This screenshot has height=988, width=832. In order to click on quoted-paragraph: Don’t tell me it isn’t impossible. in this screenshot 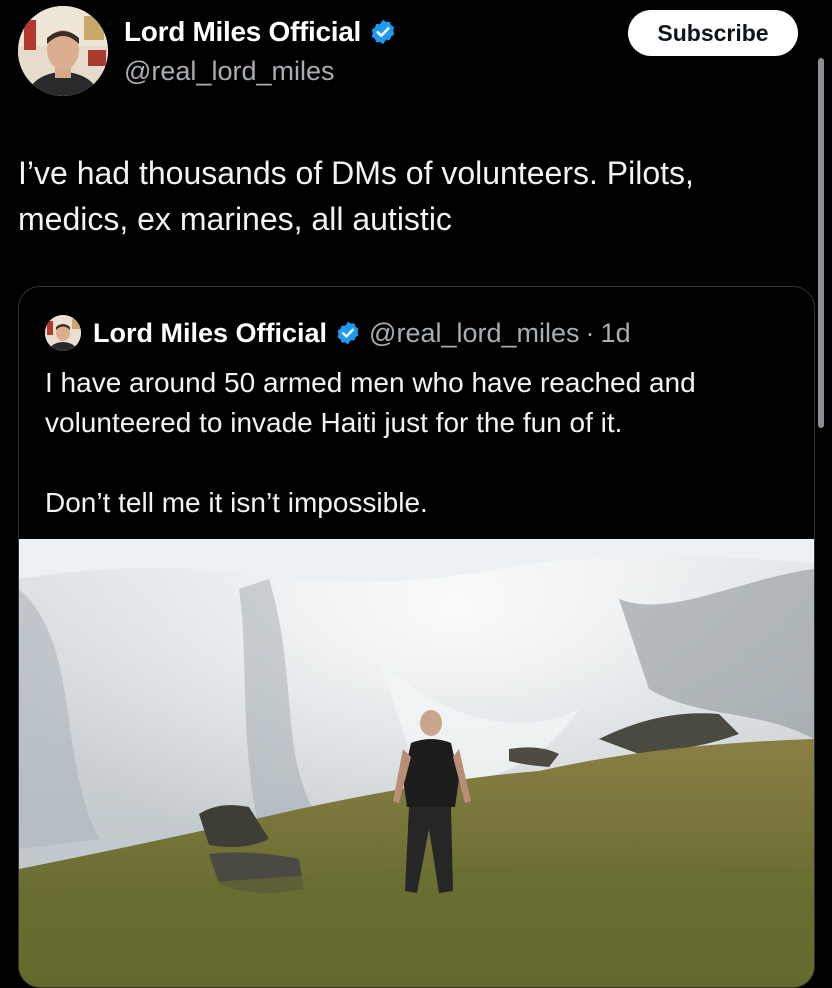, I will do `click(236, 502)`.